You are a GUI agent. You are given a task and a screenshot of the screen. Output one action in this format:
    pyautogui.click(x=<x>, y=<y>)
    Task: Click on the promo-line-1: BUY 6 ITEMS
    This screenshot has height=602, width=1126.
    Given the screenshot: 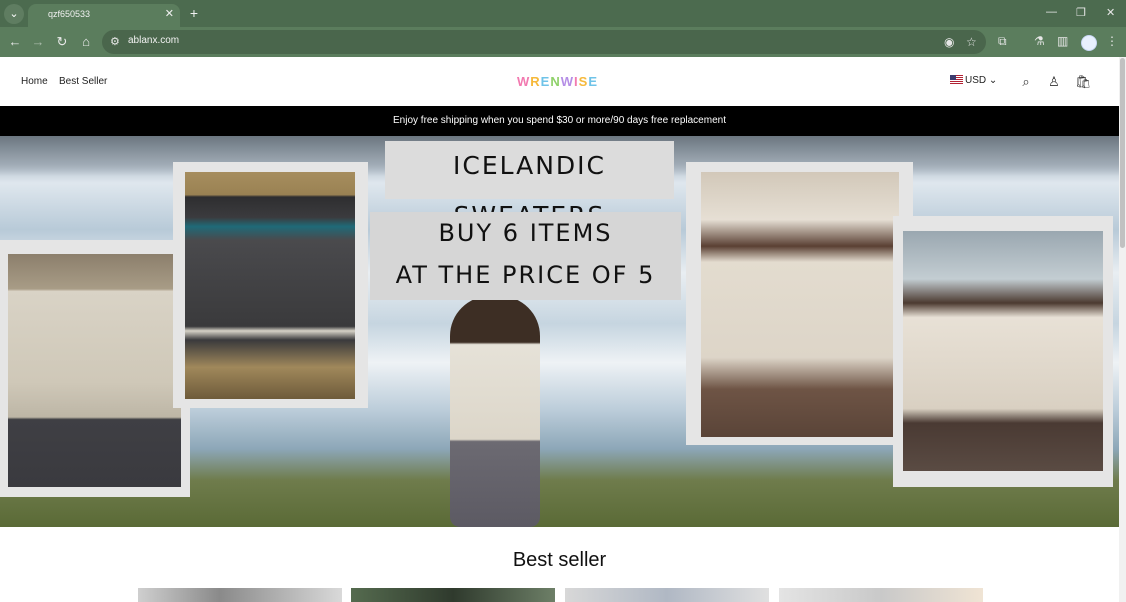 What is the action you would take?
    pyautogui.click(x=525, y=233)
    